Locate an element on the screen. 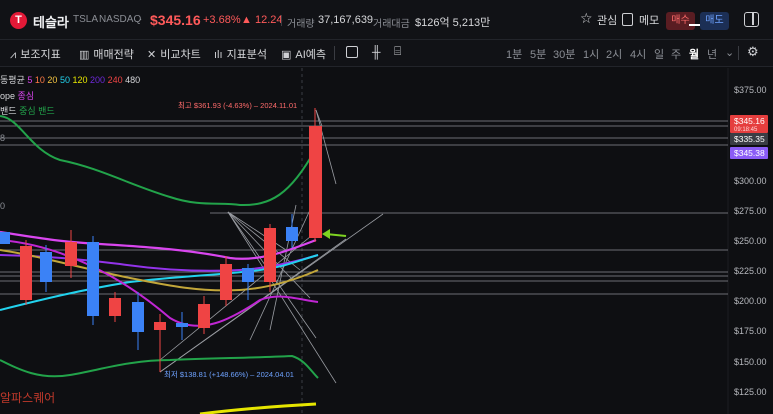 This screenshot has height=414, width=773. change-absolute: ▲ 12.24 is located at coordinates (261, 20).